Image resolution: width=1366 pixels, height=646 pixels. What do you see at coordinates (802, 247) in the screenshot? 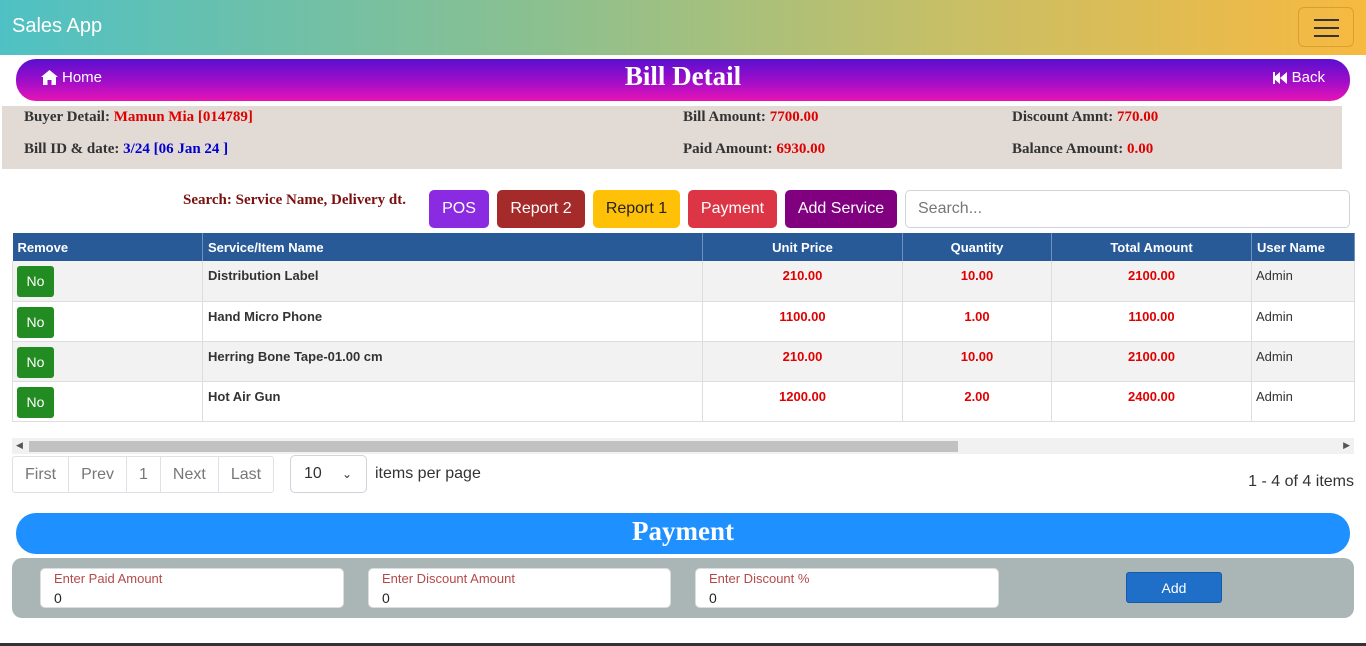
I see `col-header-unit-price: Unit Price` at bounding box center [802, 247].